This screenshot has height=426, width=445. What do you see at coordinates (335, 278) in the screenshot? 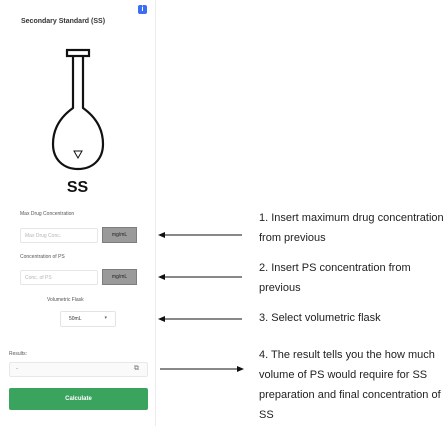
I see `instruction-step-2: 2. Insert PS concentration from previous` at bounding box center [335, 278].